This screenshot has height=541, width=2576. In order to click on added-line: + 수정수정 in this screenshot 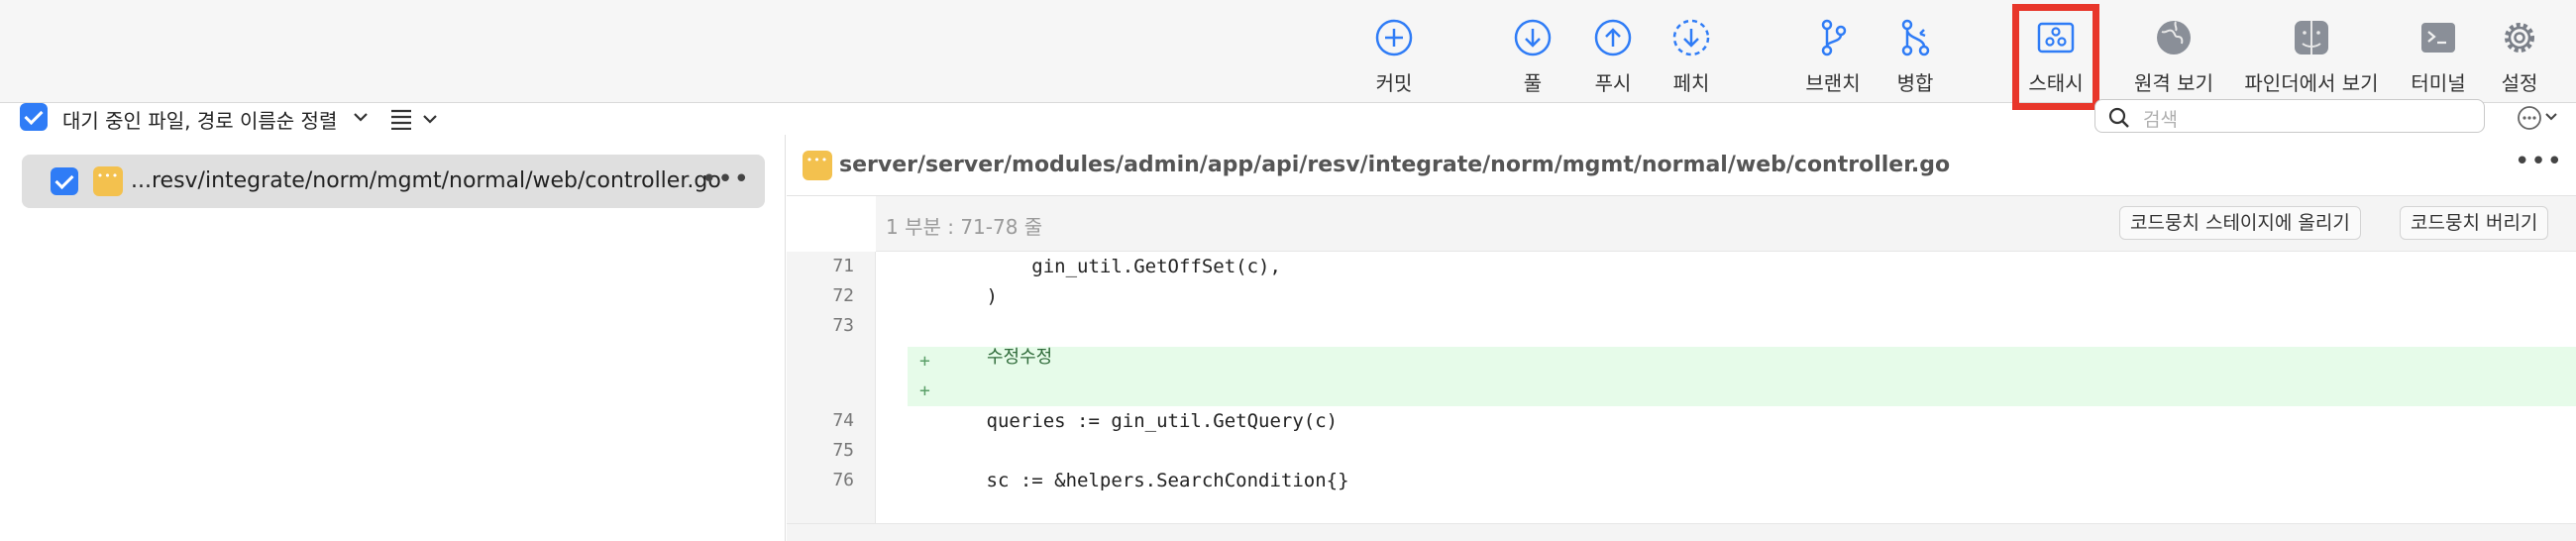, I will do `click(1742, 362)`.